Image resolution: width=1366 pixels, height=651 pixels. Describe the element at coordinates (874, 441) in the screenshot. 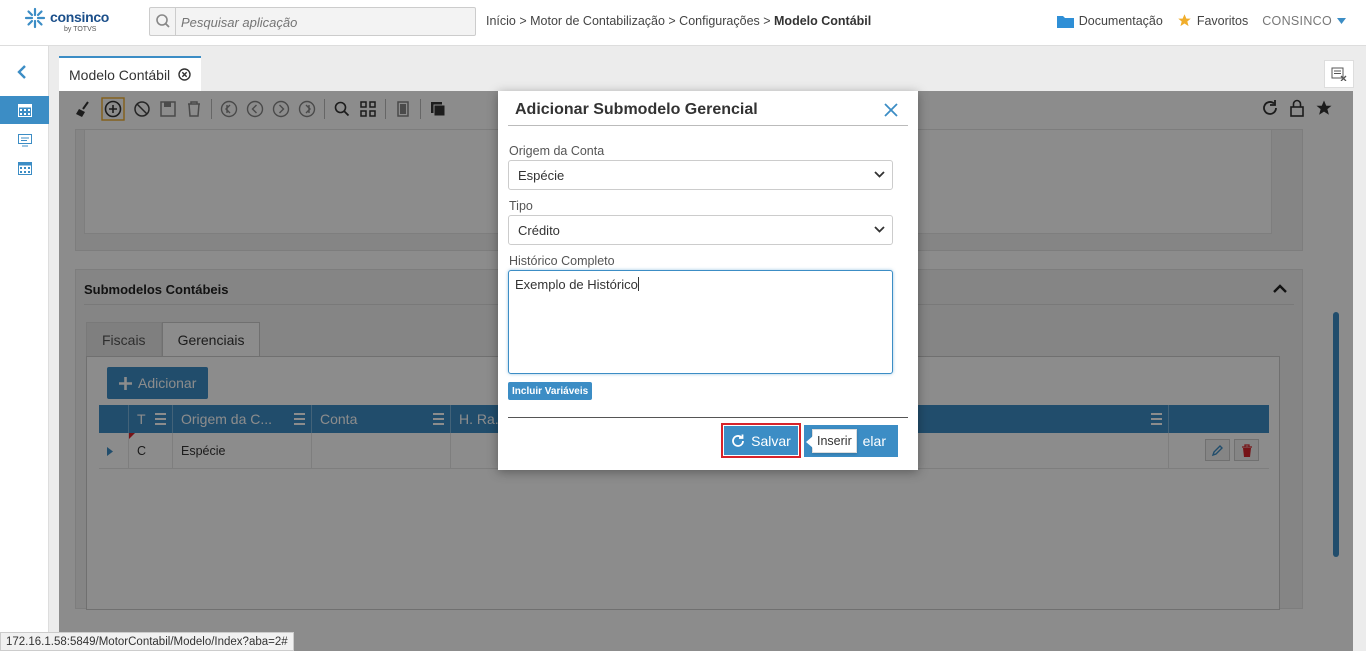

I see `cancel-label: elar` at that location.